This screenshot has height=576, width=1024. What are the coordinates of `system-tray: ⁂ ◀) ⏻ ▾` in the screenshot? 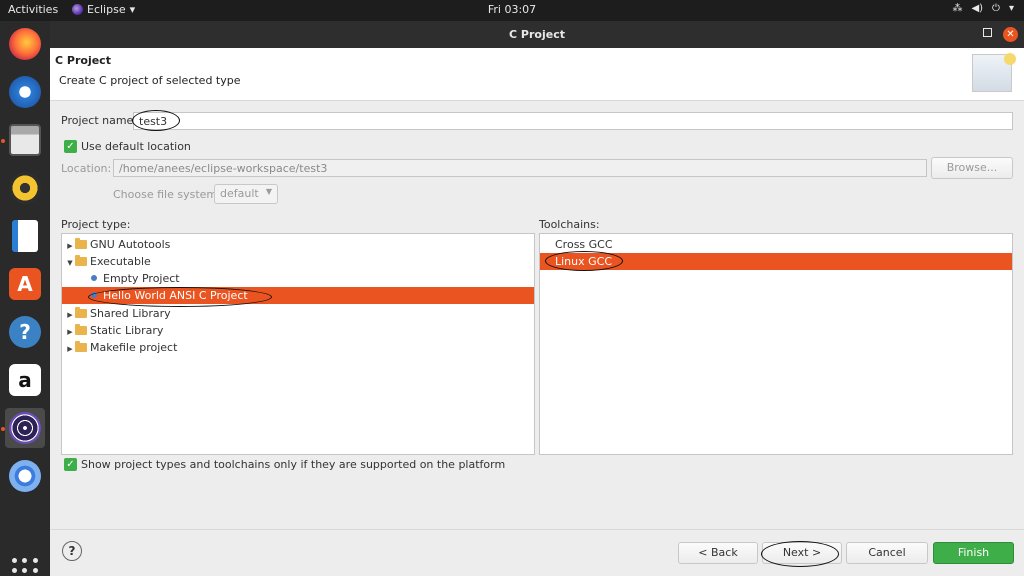 It's located at (983, 8).